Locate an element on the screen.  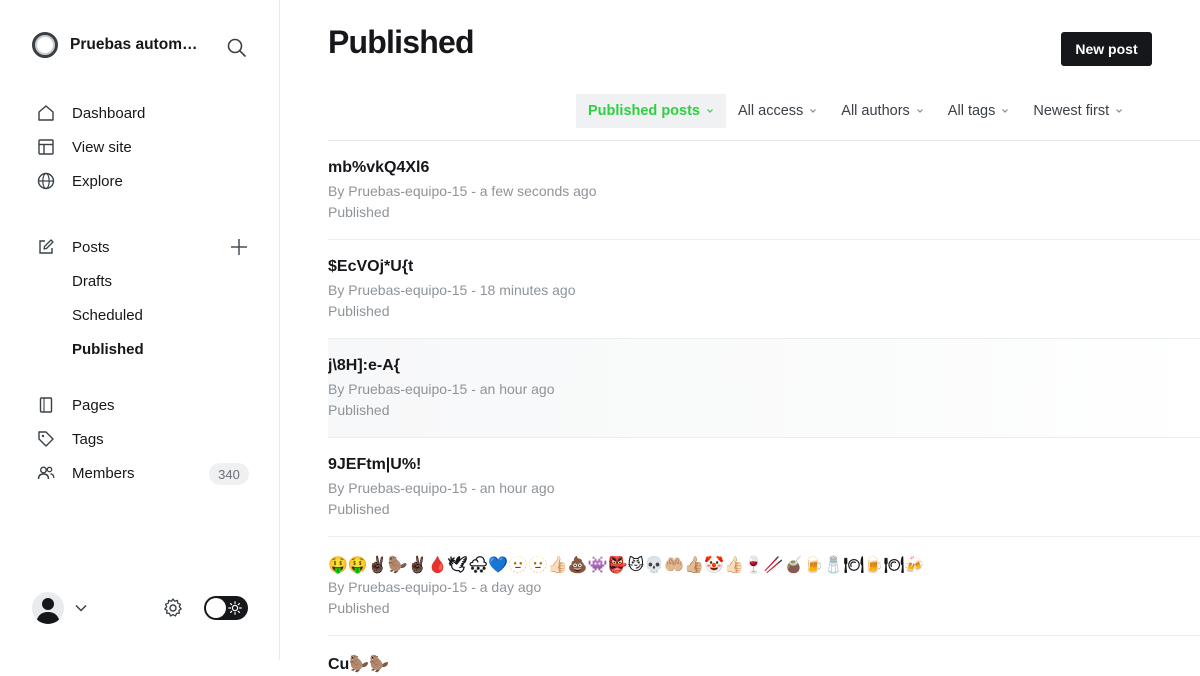
filter-access-label: All access is located at coordinates (771, 111).